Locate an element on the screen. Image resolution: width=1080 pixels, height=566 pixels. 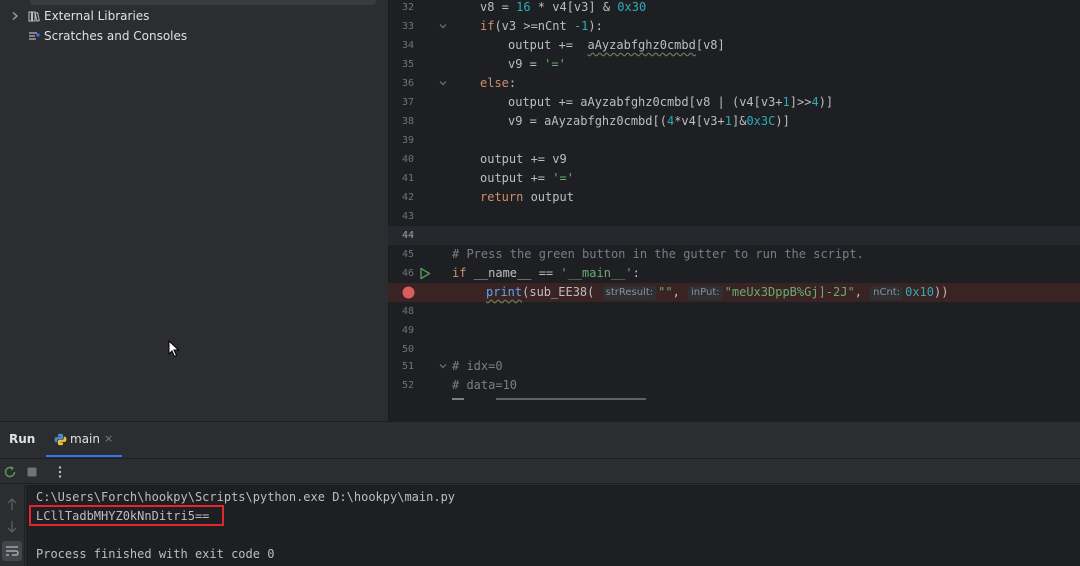
line-number: 33 is located at coordinates (407, 26).